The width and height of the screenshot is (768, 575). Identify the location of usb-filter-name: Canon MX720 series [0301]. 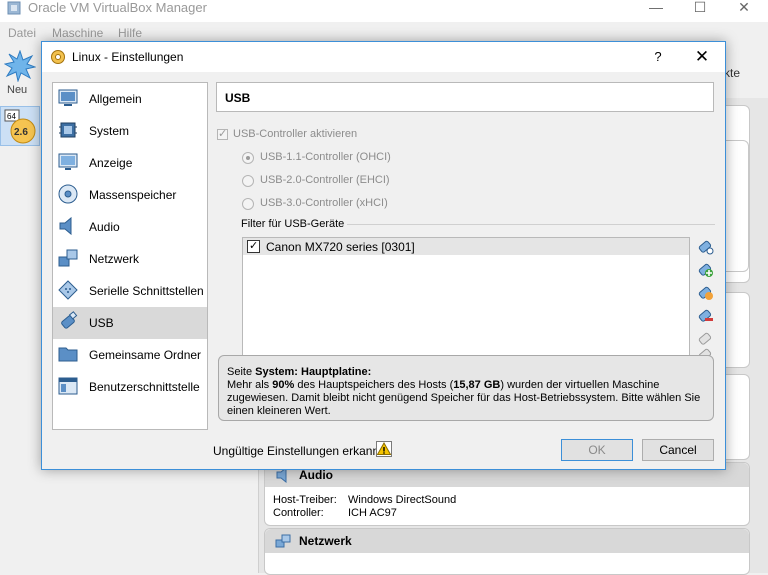
(340, 247).